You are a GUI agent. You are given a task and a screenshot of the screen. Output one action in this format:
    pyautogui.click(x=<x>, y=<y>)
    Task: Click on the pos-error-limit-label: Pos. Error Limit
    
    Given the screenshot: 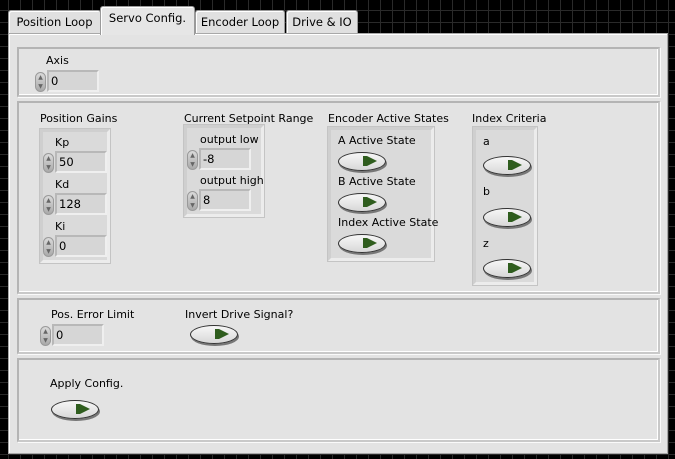 What is the action you would take?
    pyautogui.click(x=93, y=314)
    